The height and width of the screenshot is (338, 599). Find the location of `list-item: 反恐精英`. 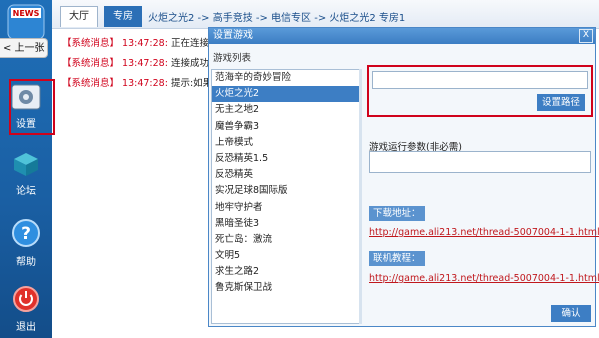

list-item: 反恐精英 is located at coordinates (286, 175).